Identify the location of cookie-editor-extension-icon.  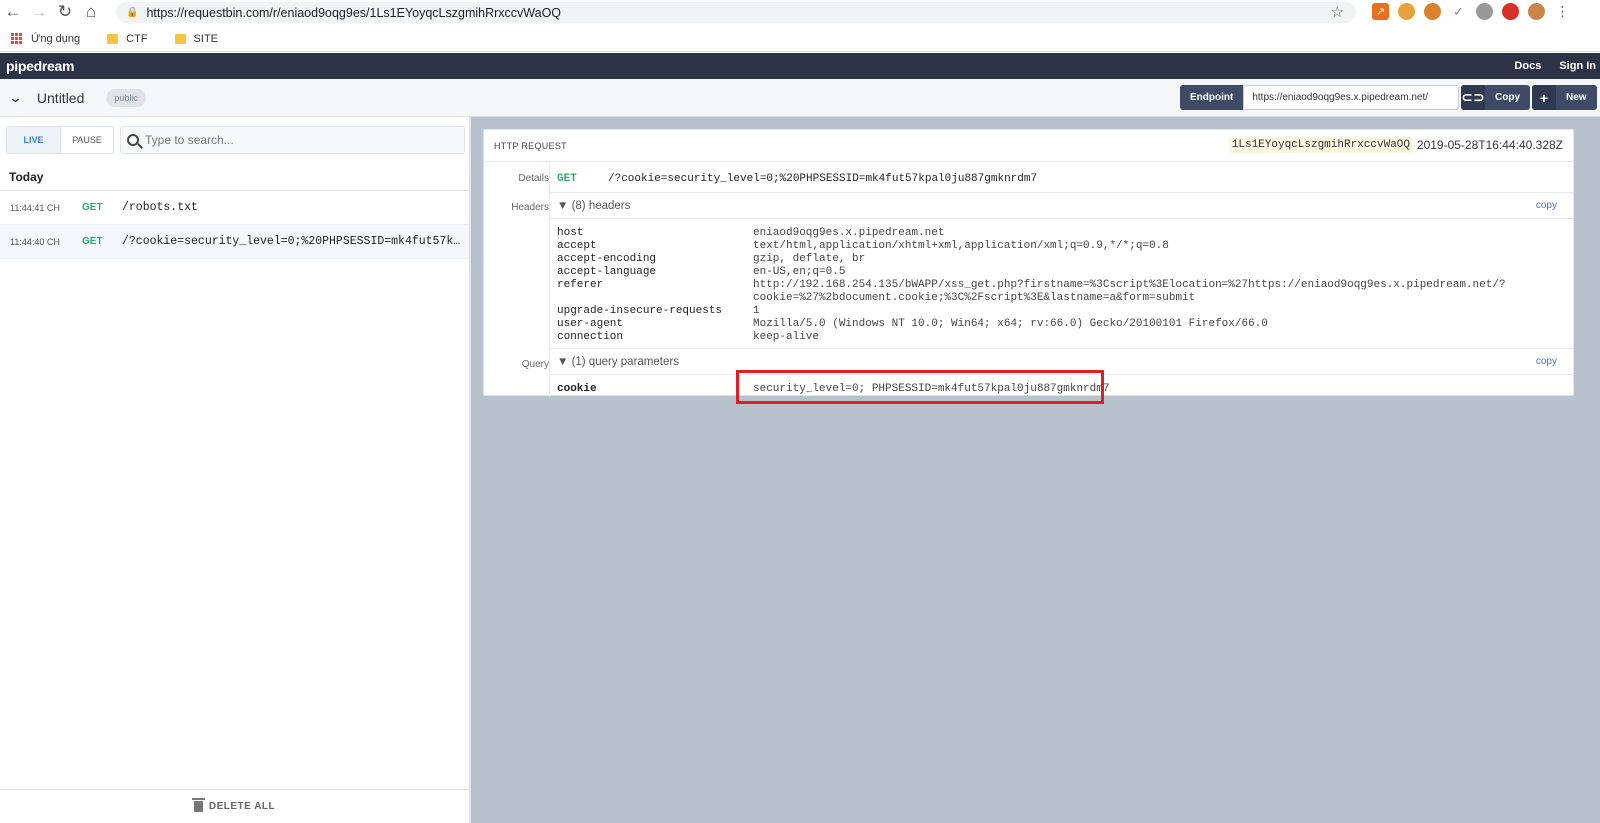
(1432, 11).